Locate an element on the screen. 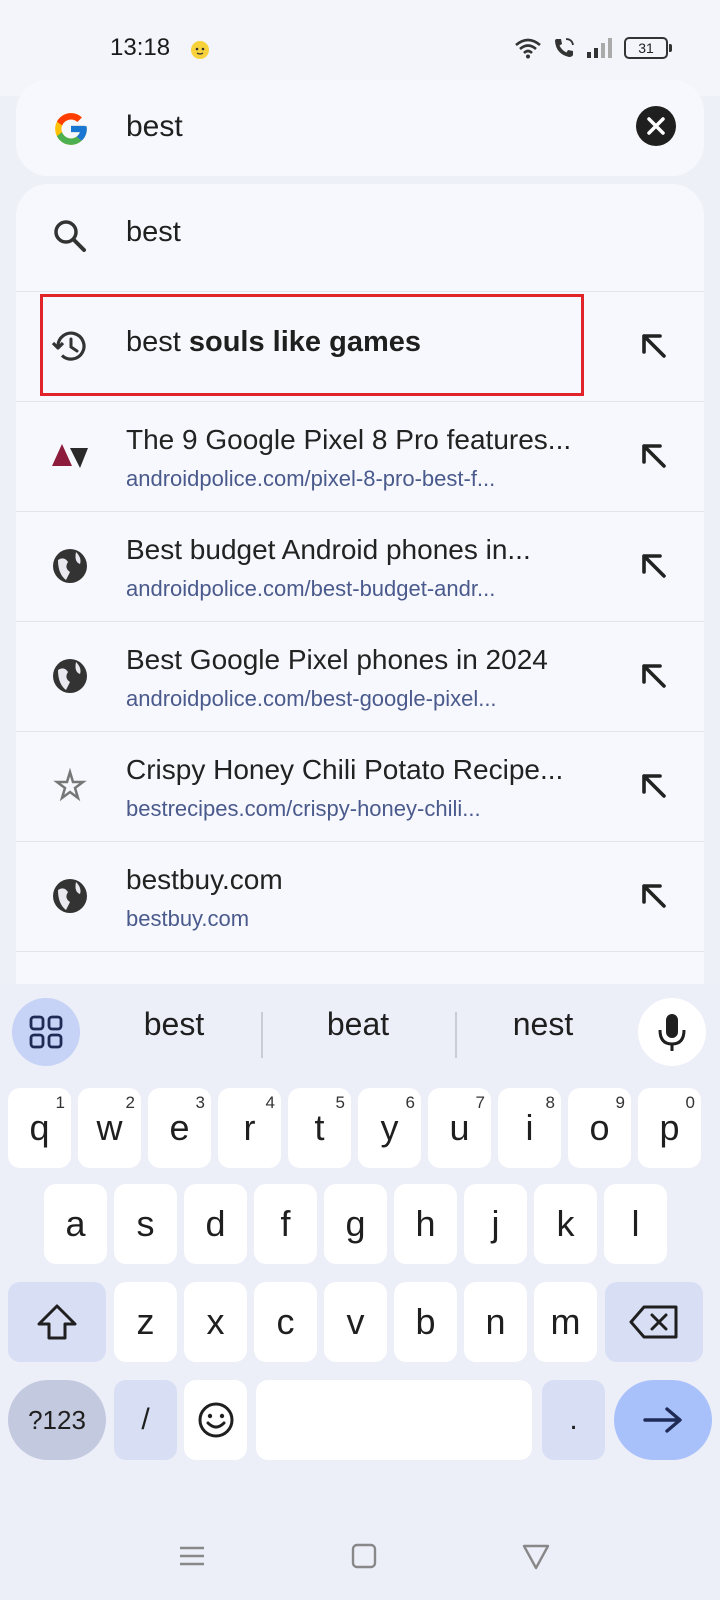 The width and height of the screenshot is (720, 1600). wifi-call-icon is located at coordinates (564, 47).